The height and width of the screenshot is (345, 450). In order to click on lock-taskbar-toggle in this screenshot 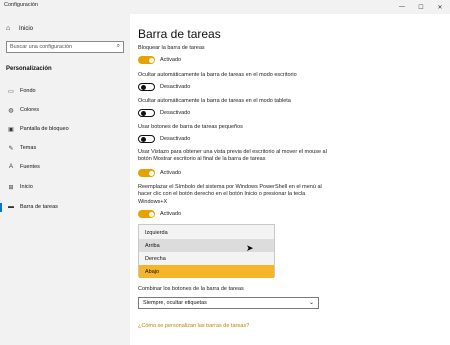, I will do `click(146, 60)`.